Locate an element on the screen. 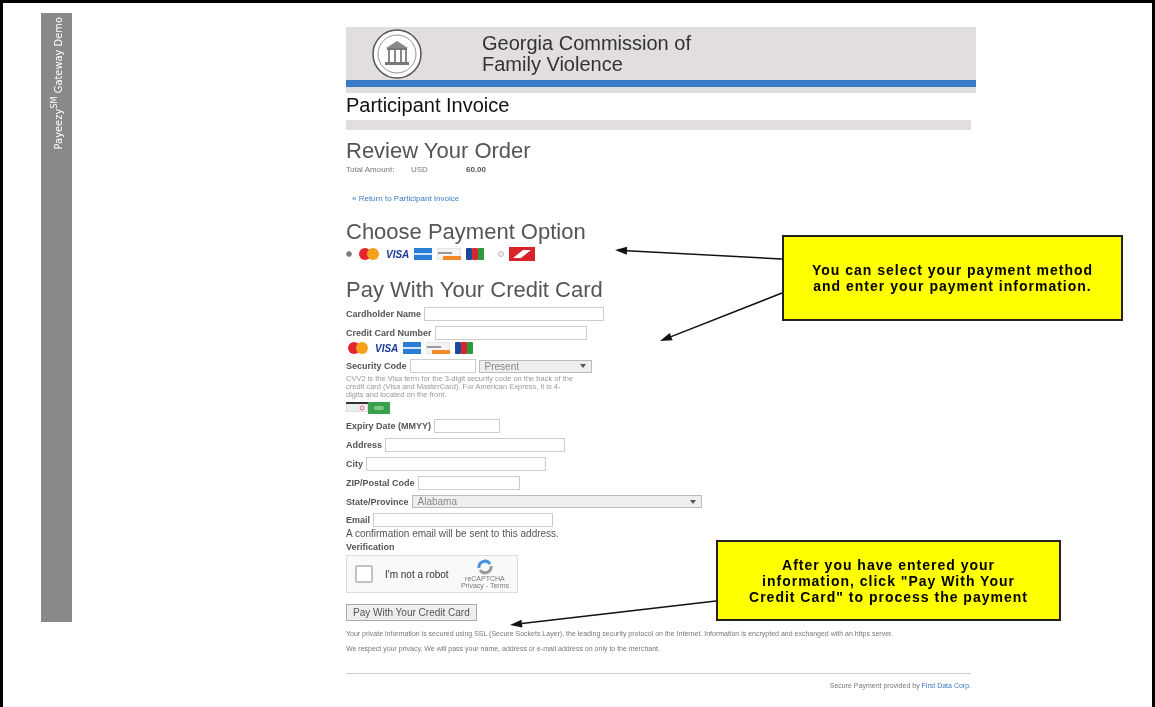 The height and width of the screenshot is (707, 1155). field-label: Email is located at coordinates (358, 520).